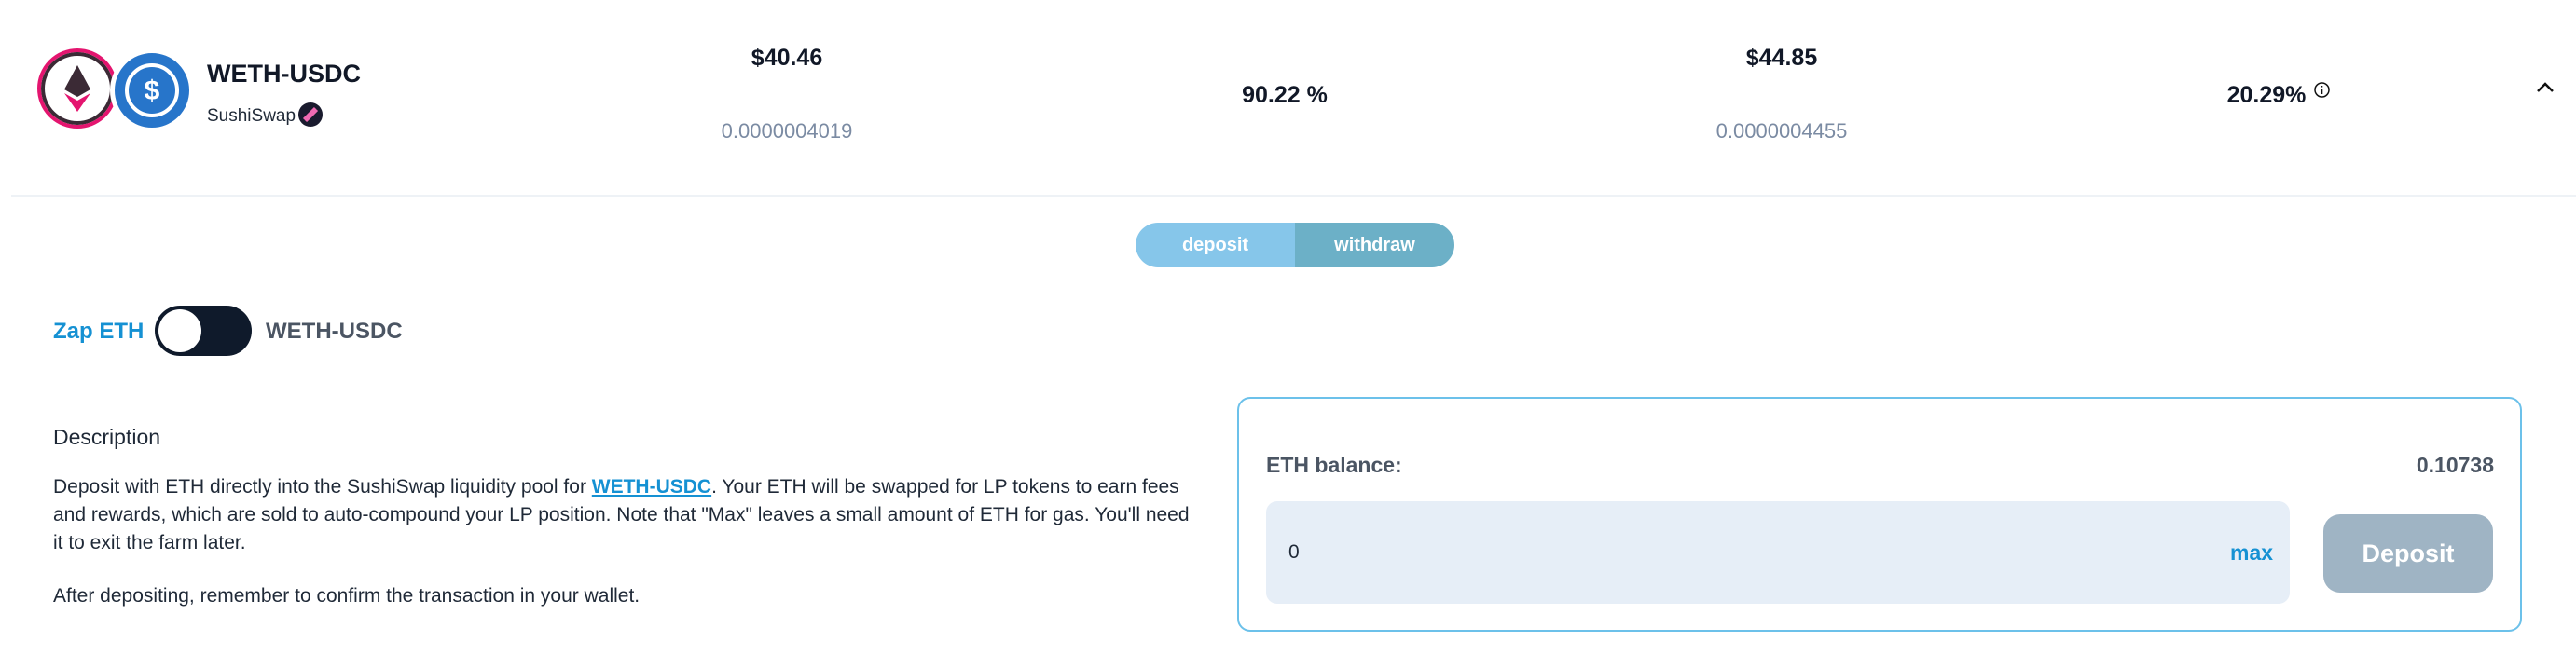 Image resolution: width=2576 pixels, height=655 pixels. Describe the element at coordinates (334, 332) in the screenshot. I see `lp-token-label: WETH-USDC` at that location.